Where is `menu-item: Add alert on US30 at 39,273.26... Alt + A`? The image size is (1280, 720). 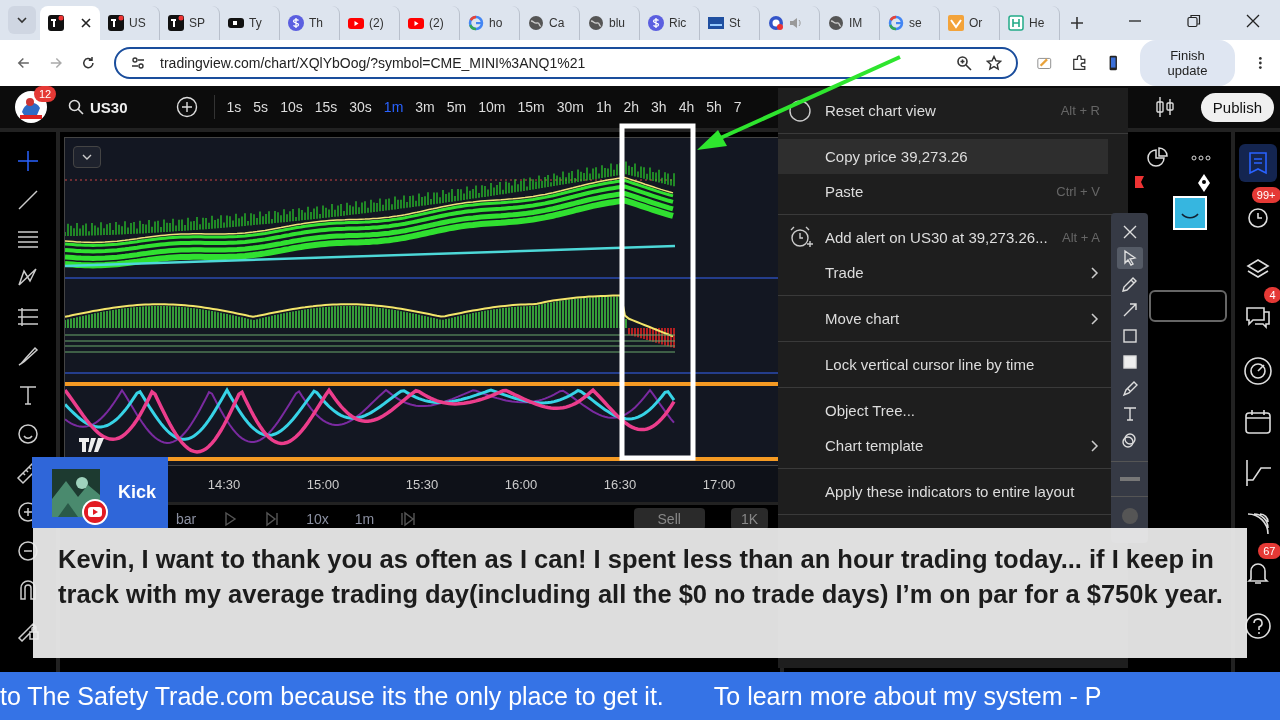 menu-item: Add alert on US30 at 39,273.26... Alt + A is located at coordinates (943, 237).